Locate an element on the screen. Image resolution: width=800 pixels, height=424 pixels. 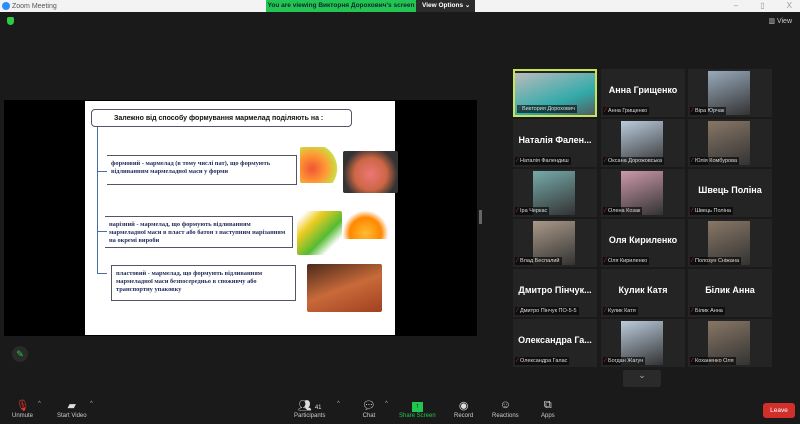
participant-name-label: ⁄ Олена Козак is located at coordinates (623, 211).